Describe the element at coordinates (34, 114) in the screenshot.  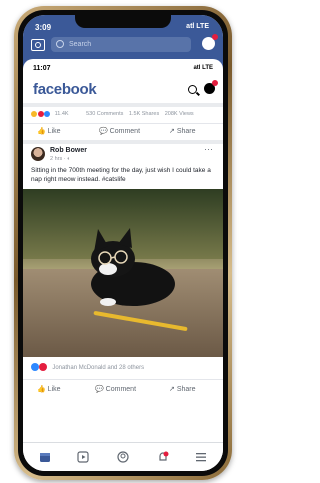
I see `haha-icon` at that location.